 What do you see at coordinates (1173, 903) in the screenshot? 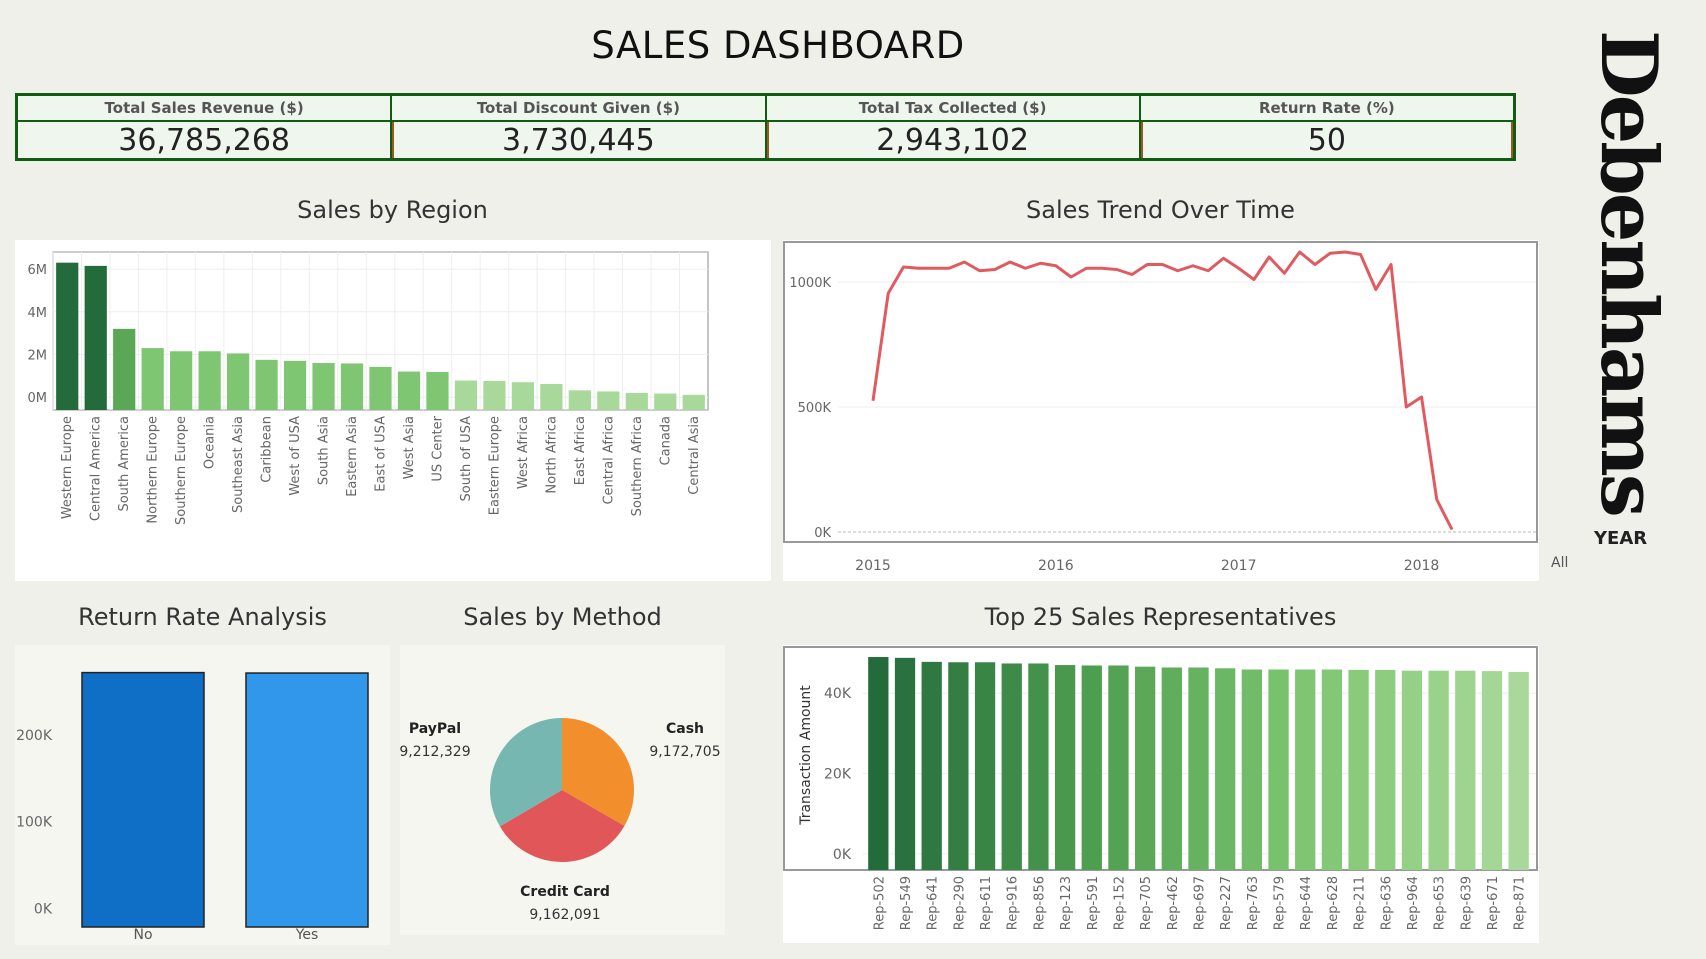
I see `x-tick-label: Rep-462` at bounding box center [1173, 903].